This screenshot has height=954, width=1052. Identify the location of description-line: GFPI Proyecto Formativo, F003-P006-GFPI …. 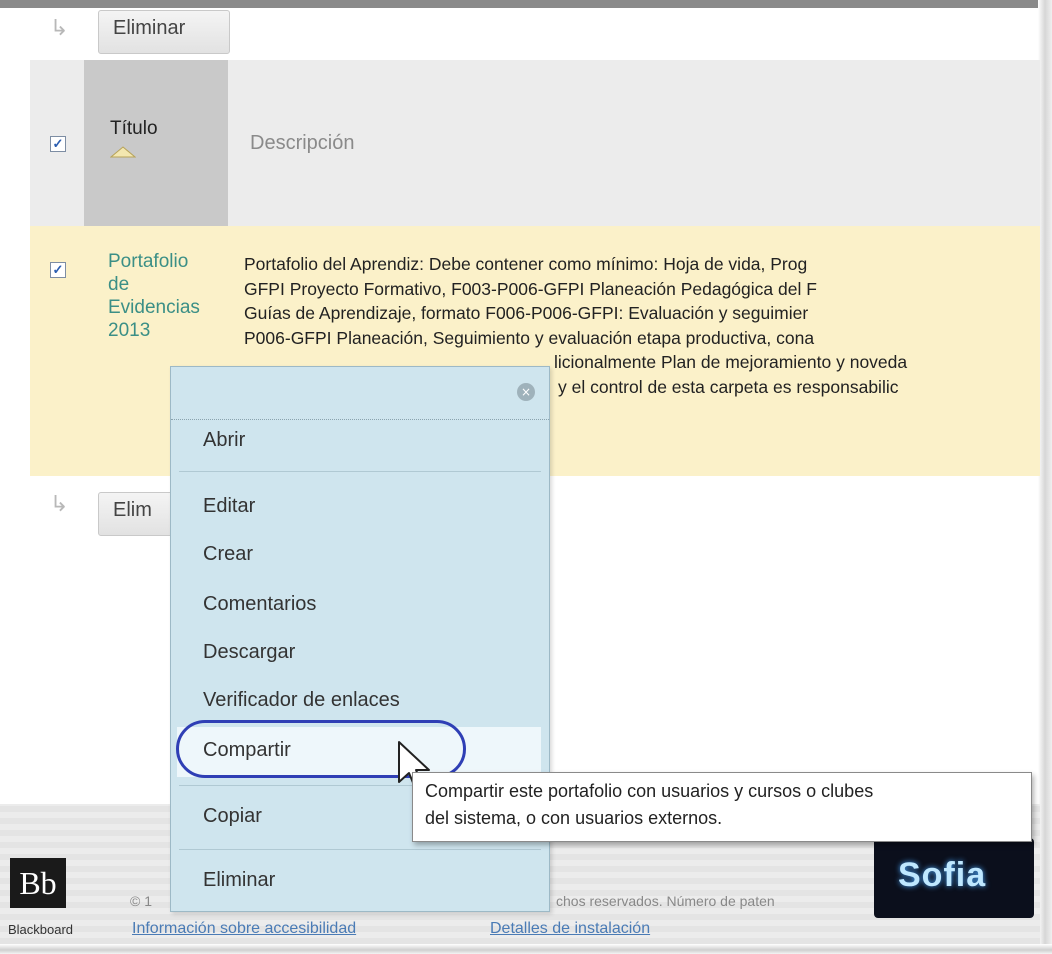
(530, 288).